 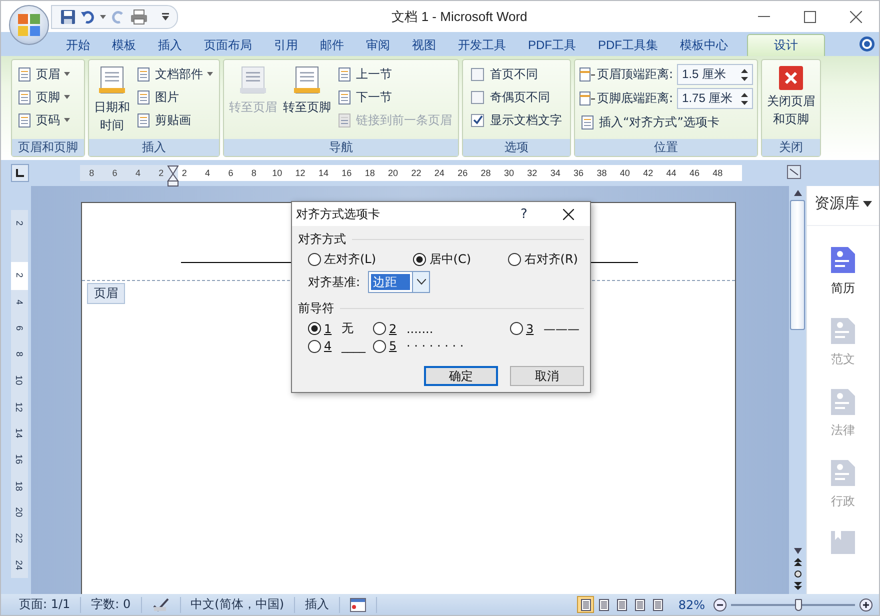 What do you see at coordinates (20, 173) in the screenshot?
I see `tab-stop-button` at bounding box center [20, 173].